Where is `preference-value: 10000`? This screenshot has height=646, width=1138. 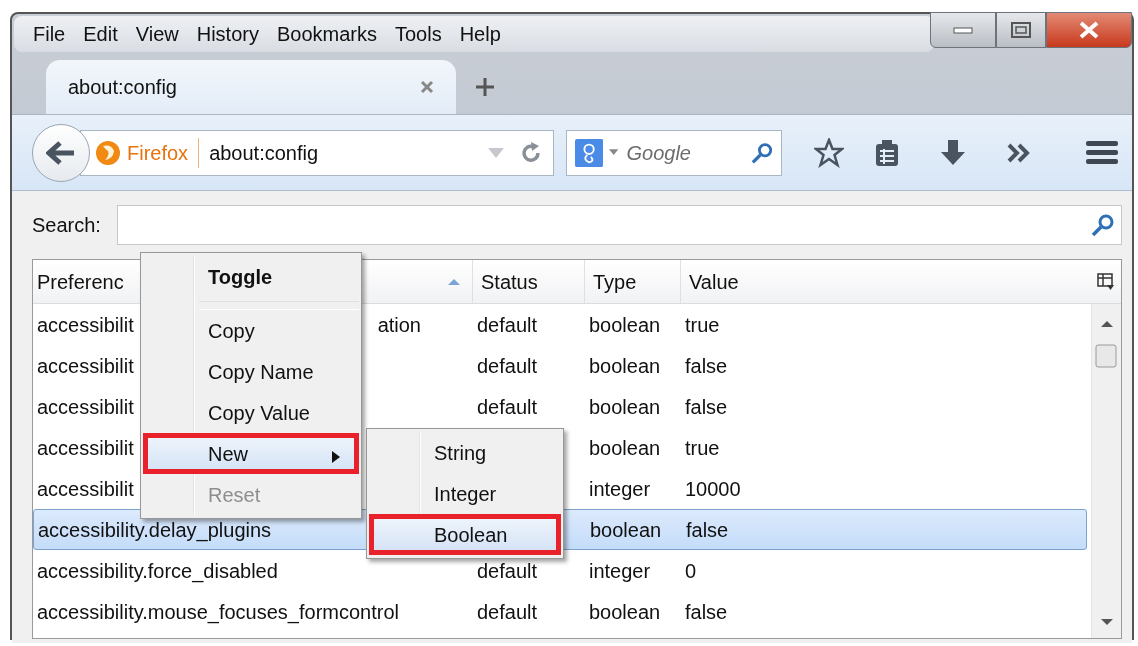
preference-value: 10000 is located at coordinates (713, 488).